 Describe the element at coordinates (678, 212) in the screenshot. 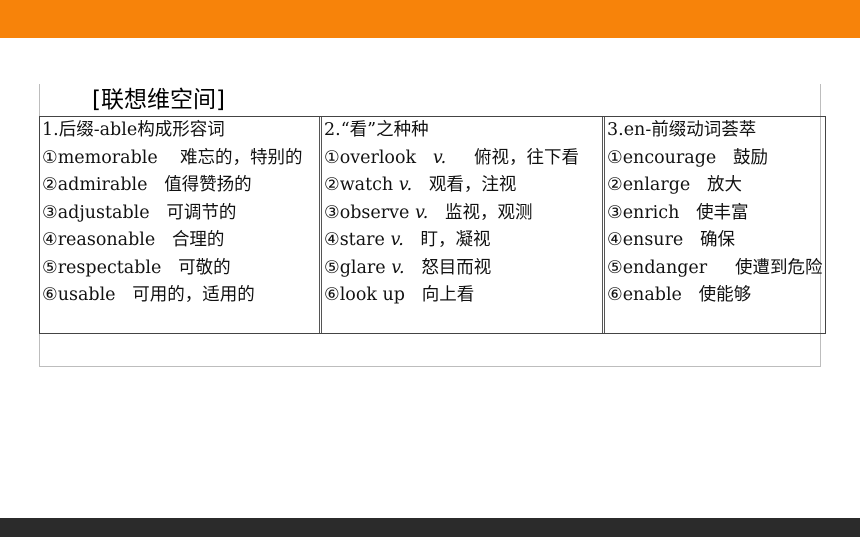

I see `list-item: ③enrich 使丰富` at that location.